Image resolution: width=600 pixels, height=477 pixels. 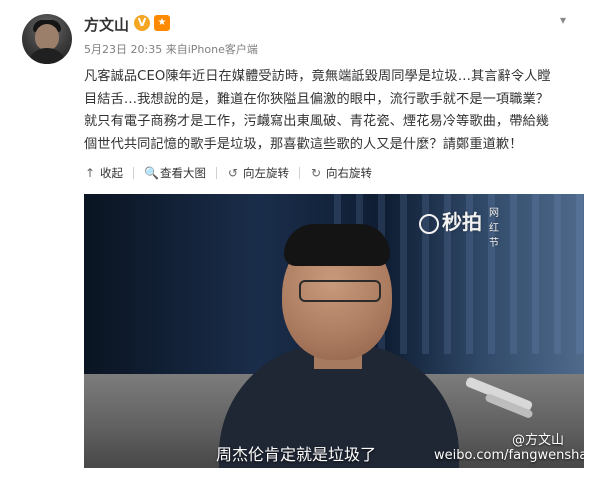 What do you see at coordinates (509, 455) in the screenshot?
I see `watermark-url: weibo.com/fangwenshan` at bounding box center [509, 455].